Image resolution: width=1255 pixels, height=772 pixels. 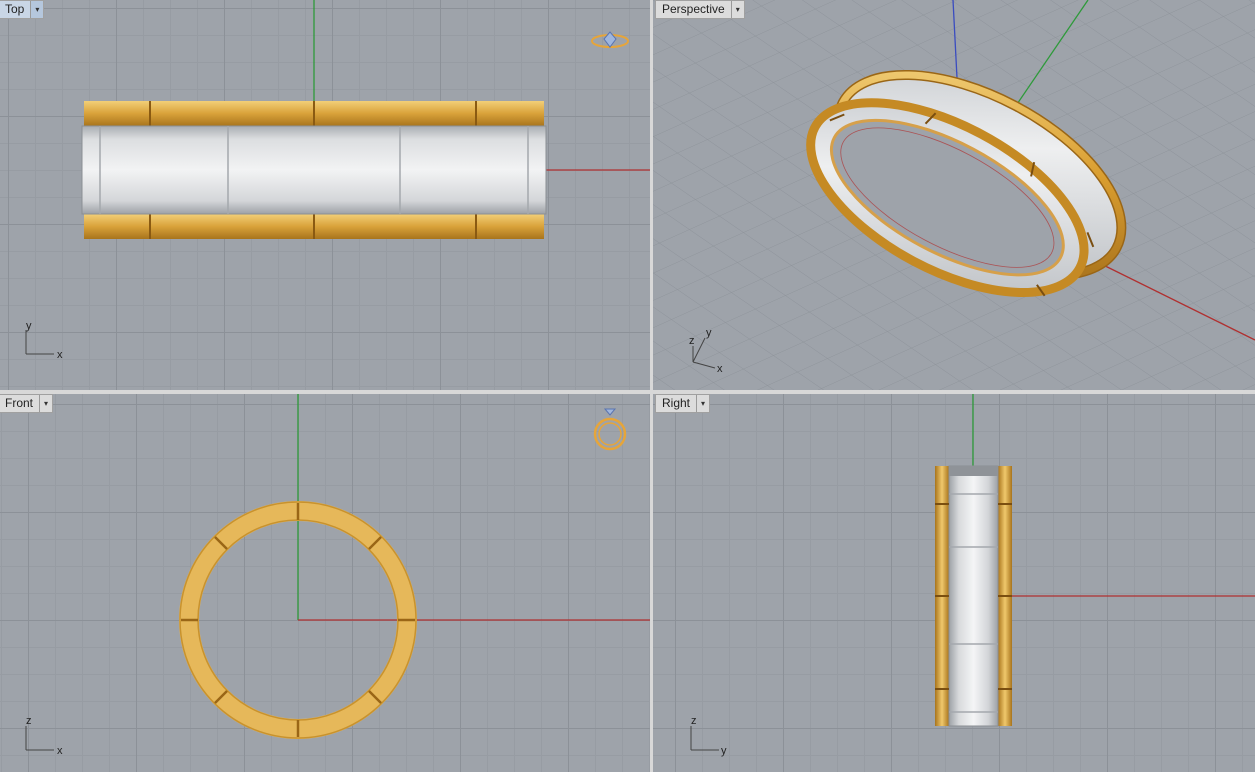 What do you see at coordinates (15, 9) in the screenshot?
I see `viewport-title: Top` at bounding box center [15, 9].